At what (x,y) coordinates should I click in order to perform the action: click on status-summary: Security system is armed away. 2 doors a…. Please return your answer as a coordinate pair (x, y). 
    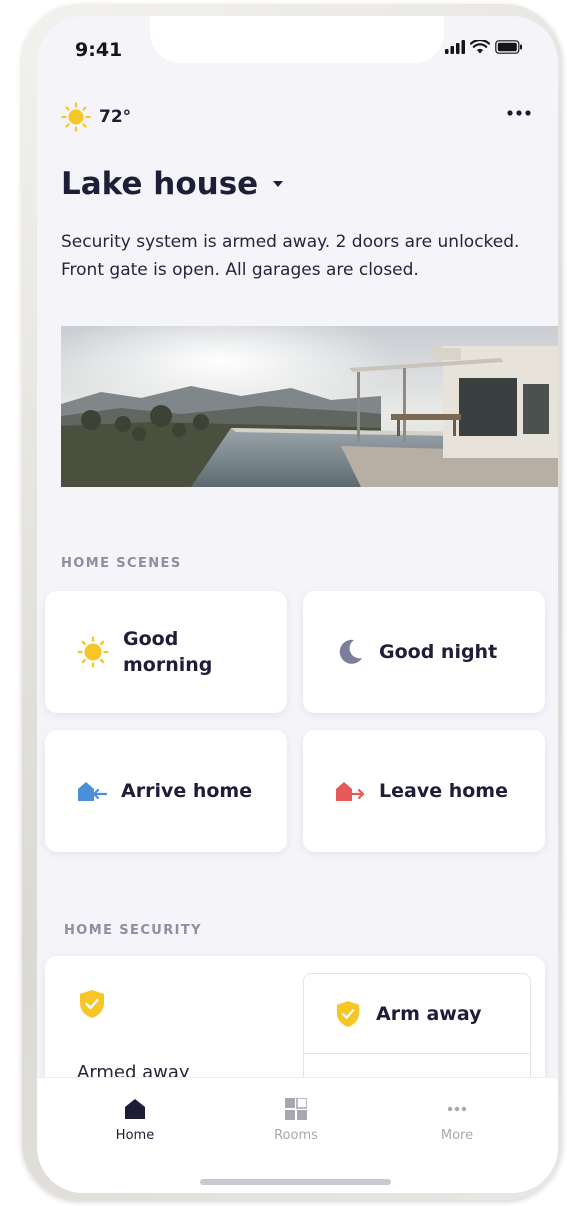
    Looking at the image, I should click on (290, 256).